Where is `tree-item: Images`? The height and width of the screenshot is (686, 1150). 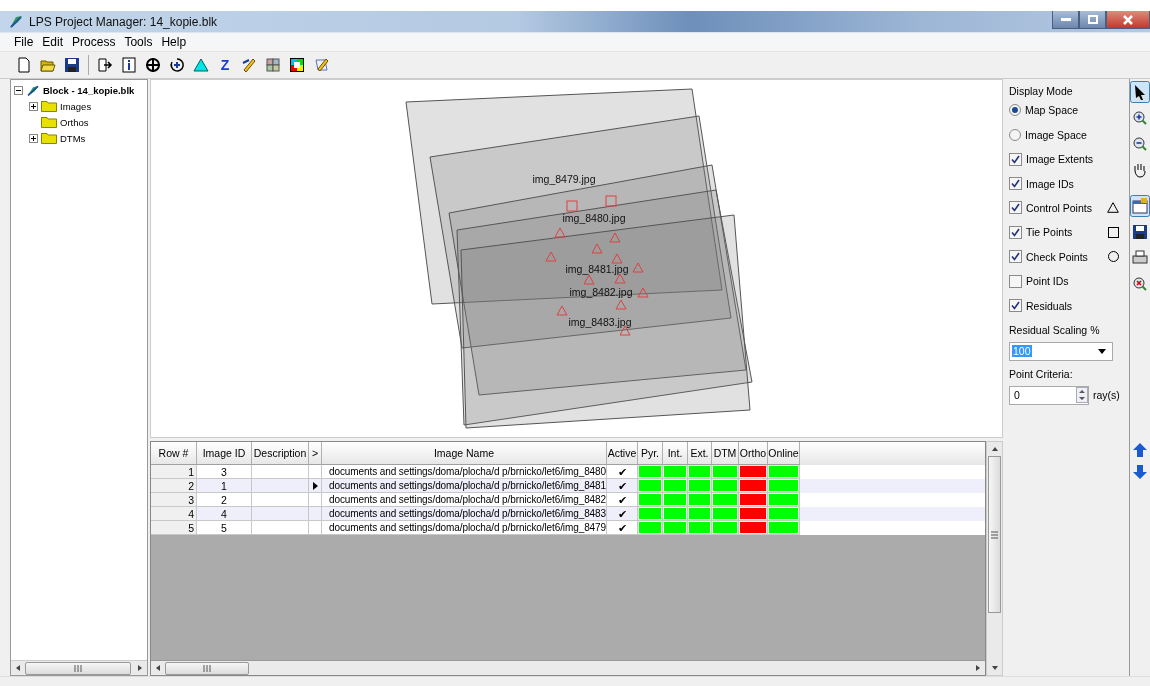
tree-item: Images is located at coordinates (76, 106).